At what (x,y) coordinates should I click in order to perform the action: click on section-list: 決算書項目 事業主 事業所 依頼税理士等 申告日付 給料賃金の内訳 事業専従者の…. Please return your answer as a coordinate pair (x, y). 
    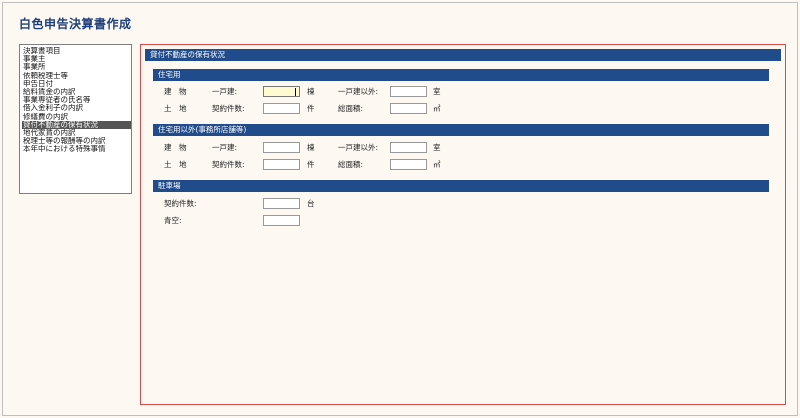
    Looking at the image, I should click on (75, 119).